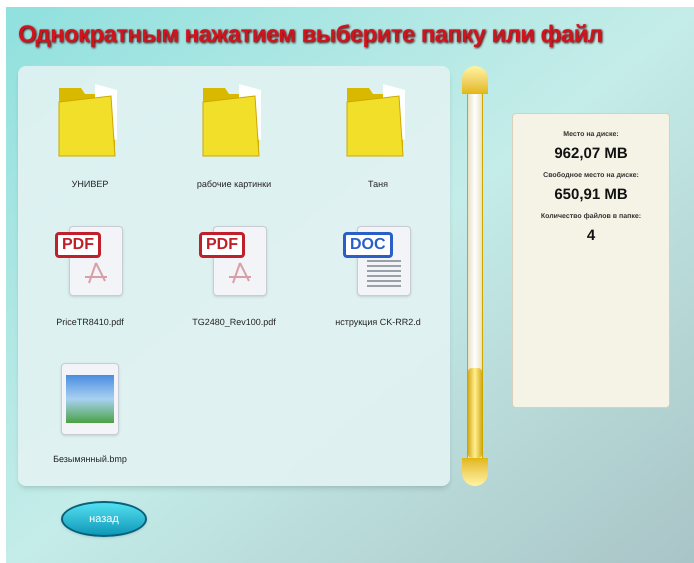 The height and width of the screenshot is (563, 694). I want to click on info-value: 962,07 MB, so click(591, 154).